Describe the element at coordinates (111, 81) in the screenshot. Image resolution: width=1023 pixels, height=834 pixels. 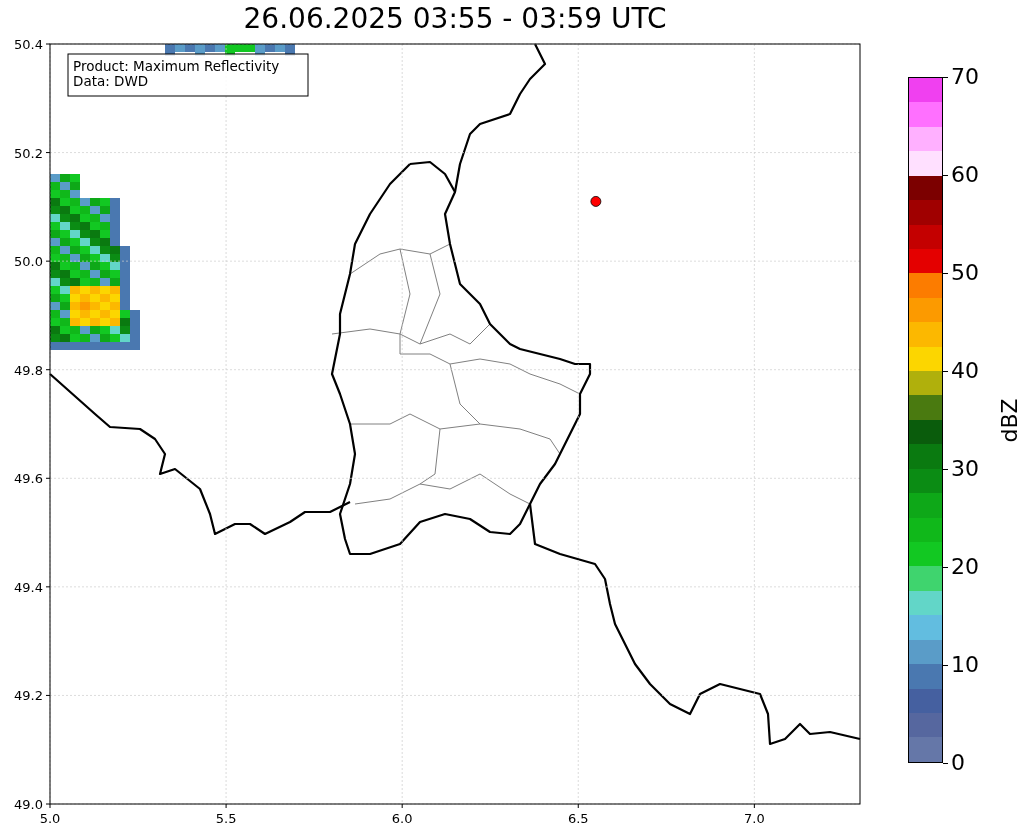
I see `info-text: Data: DWD` at that location.